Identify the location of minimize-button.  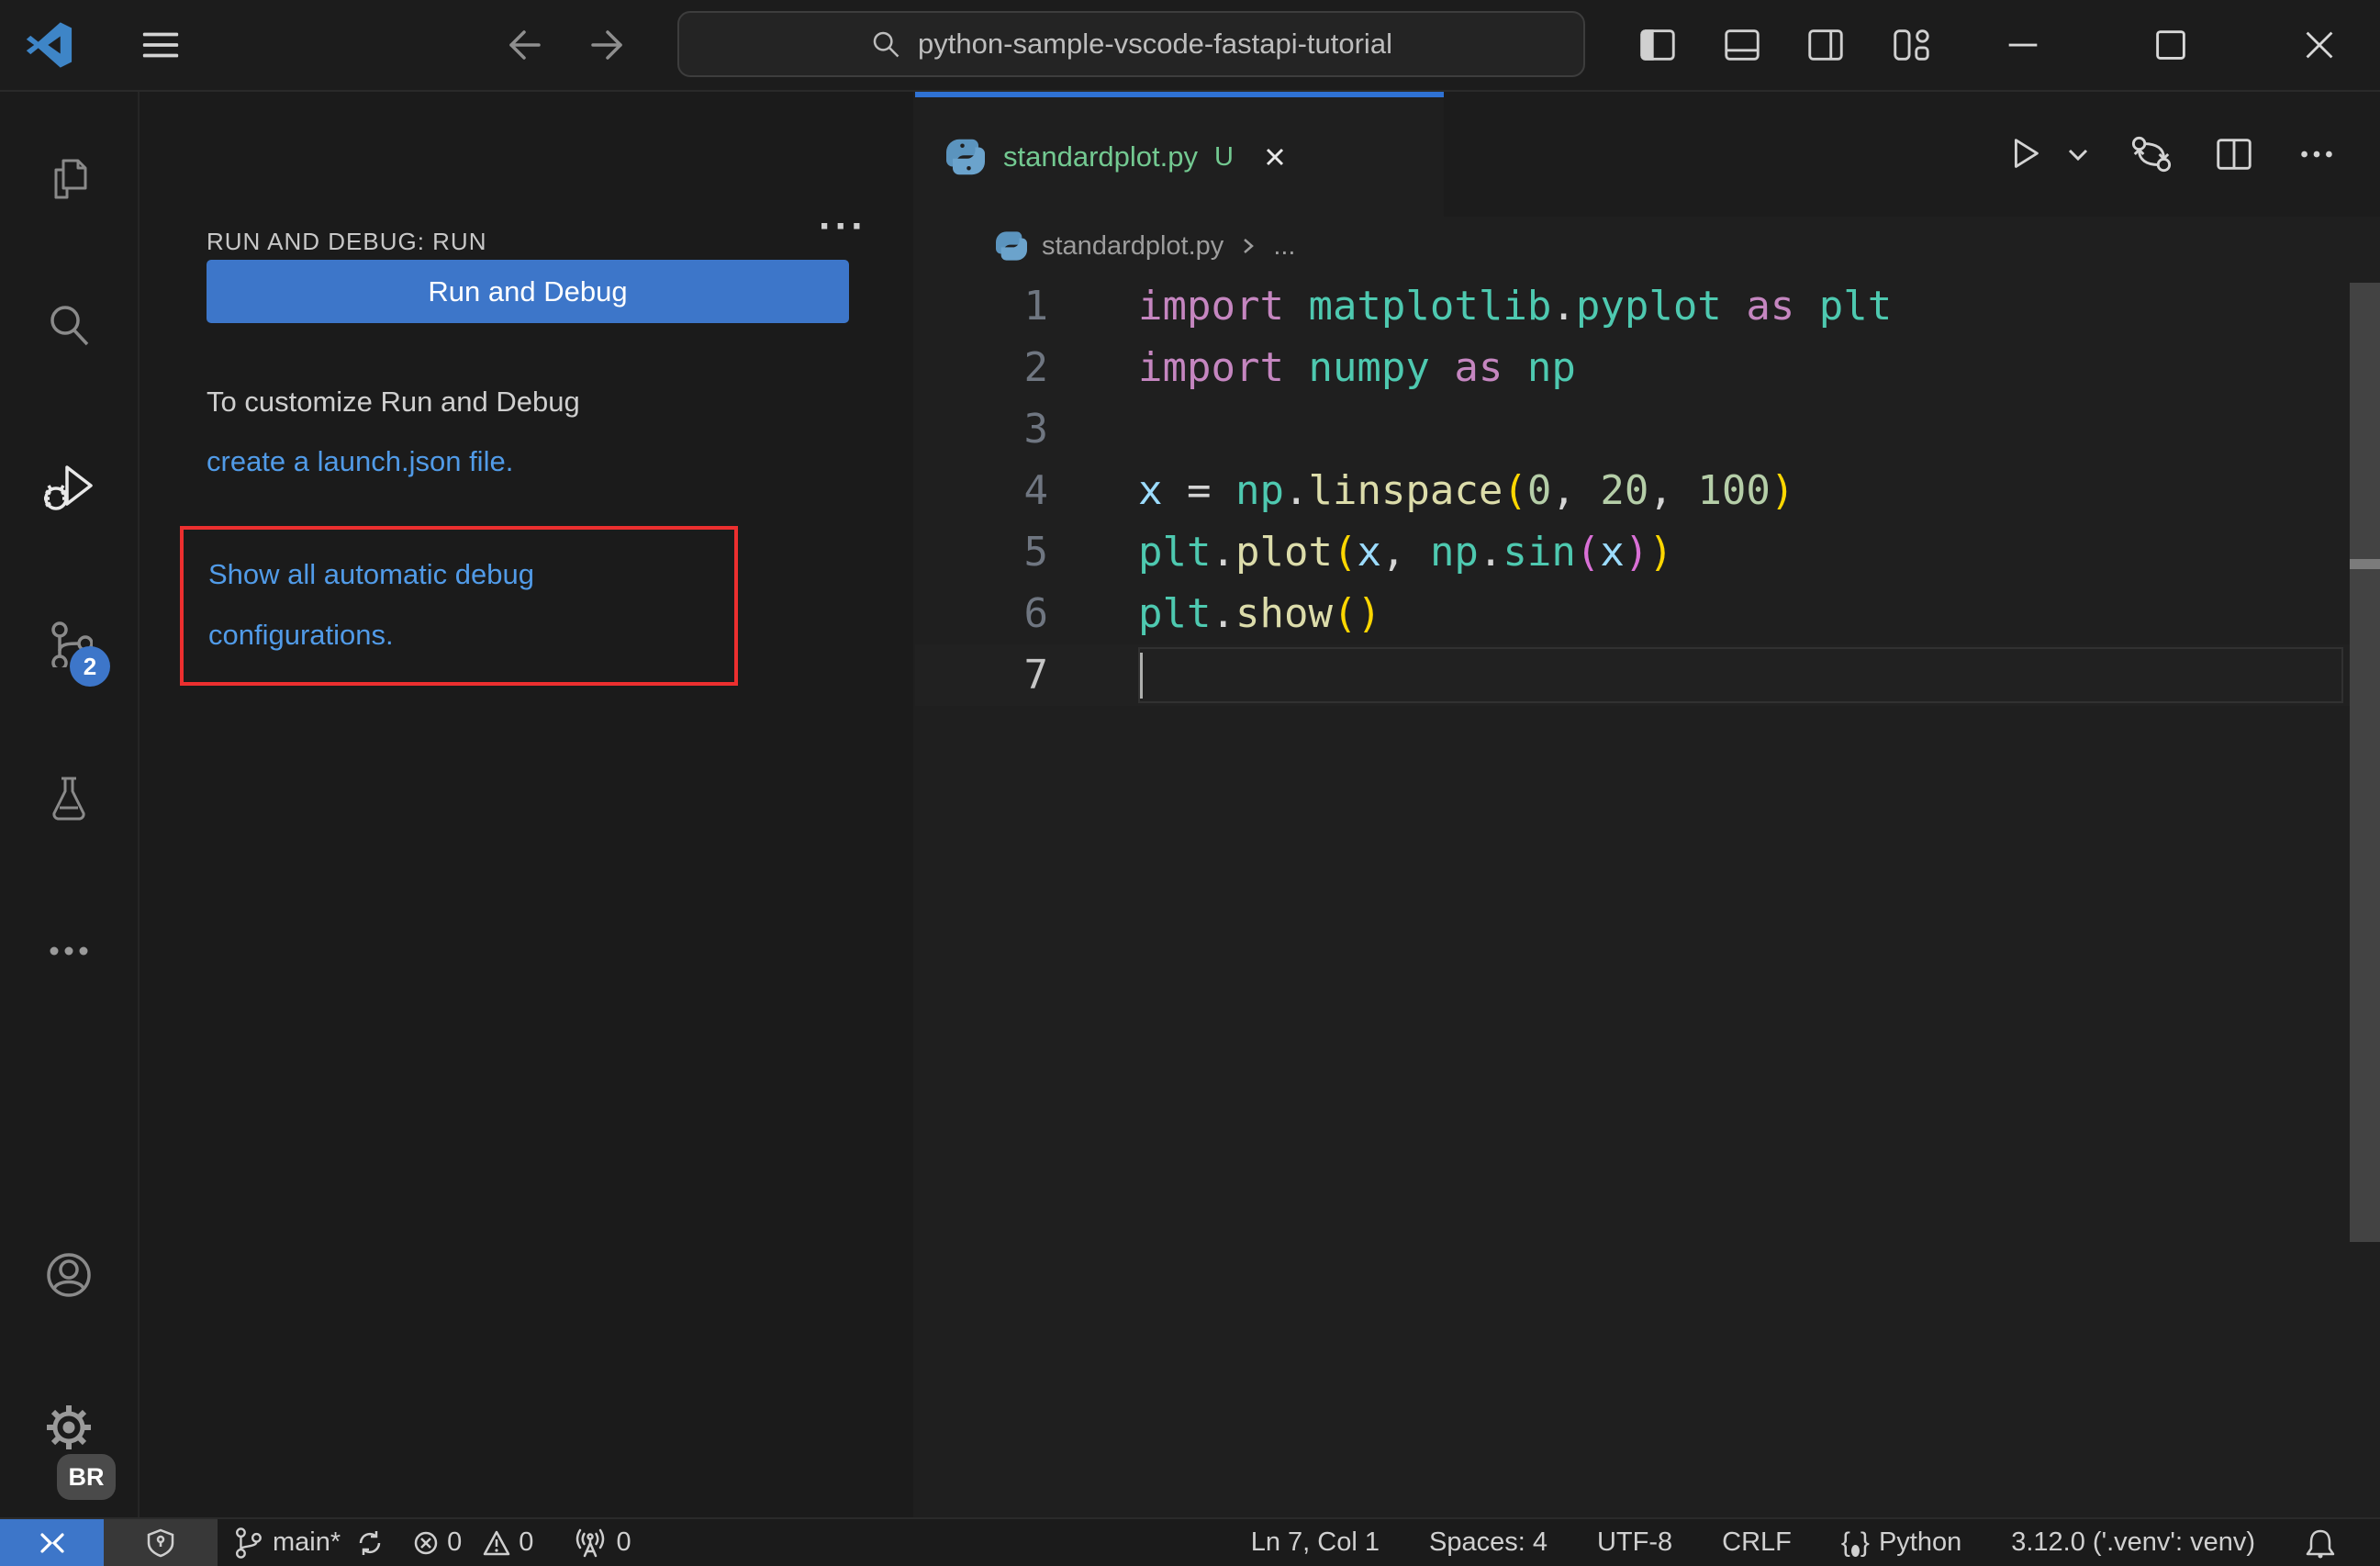
(2023, 45).